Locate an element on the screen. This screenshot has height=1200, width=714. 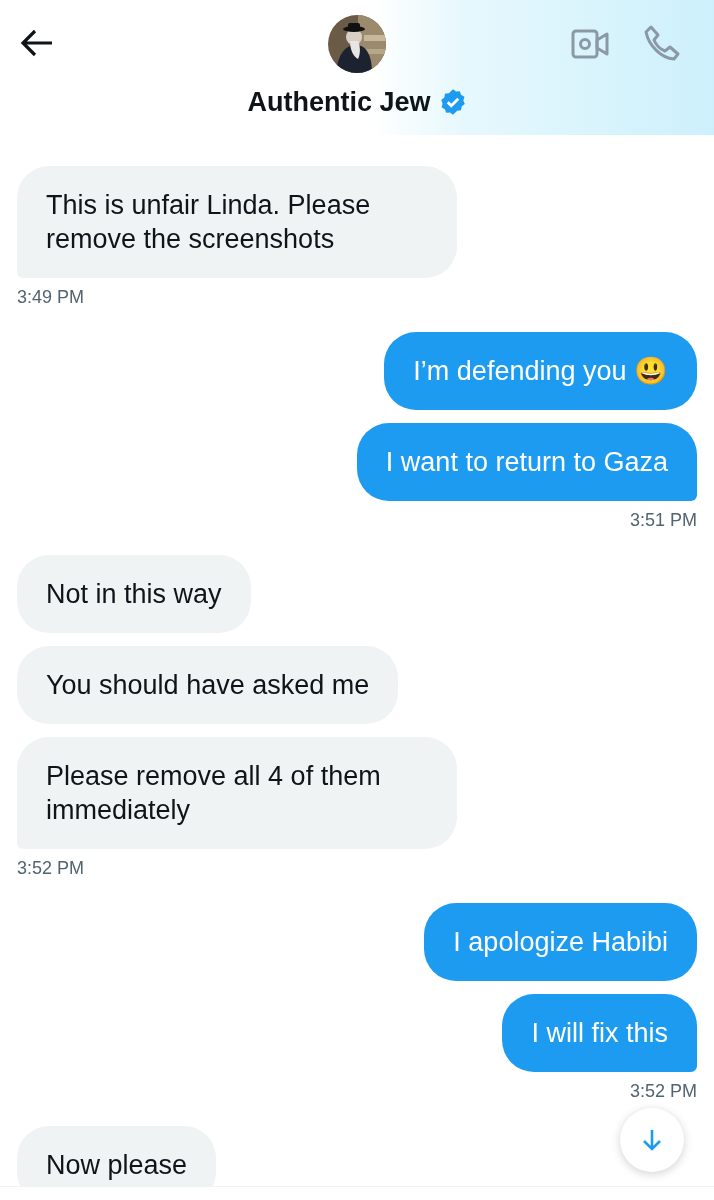
down-arrow-icon is located at coordinates (652, 1140).